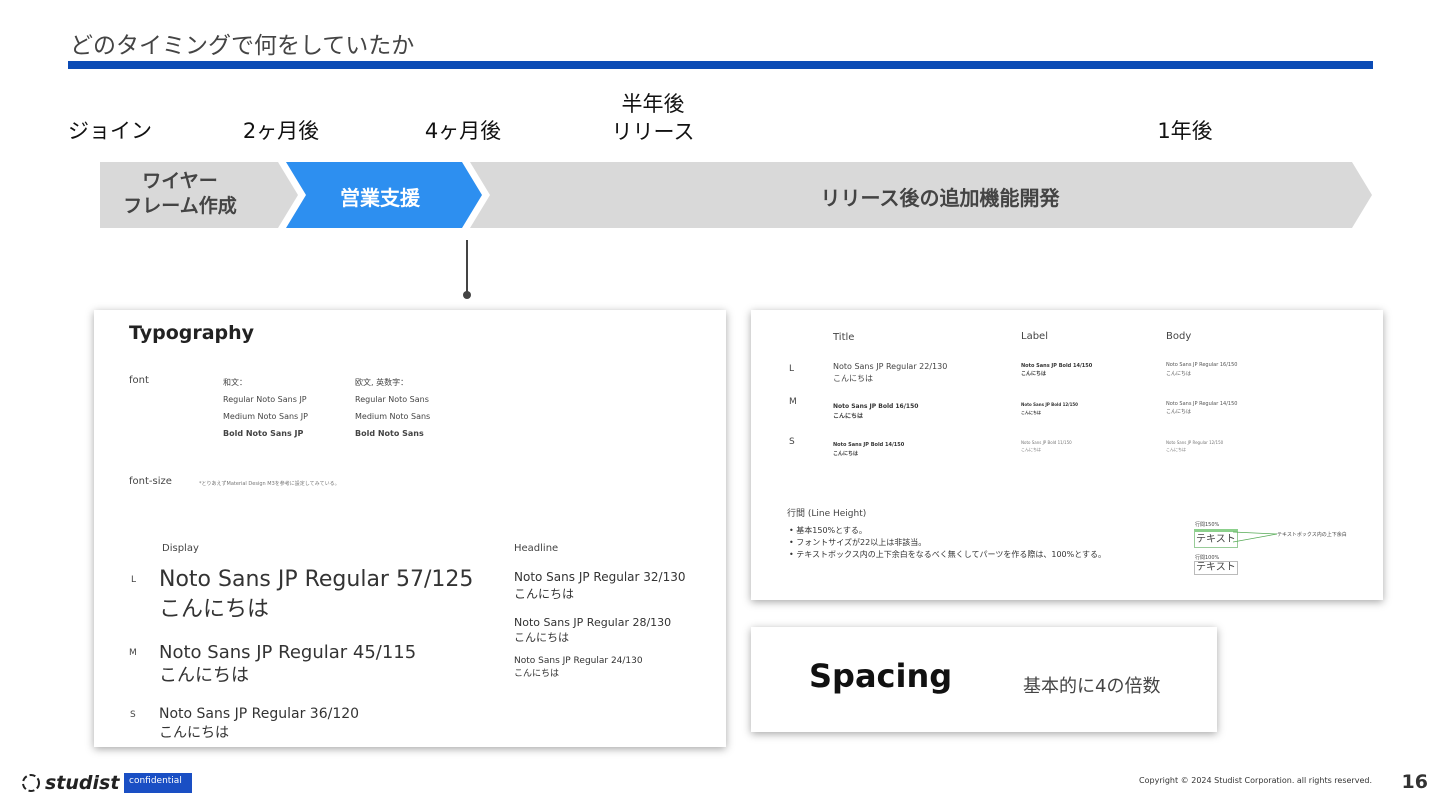  What do you see at coordinates (881, 676) in the screenshot?
I see `spacing-heading: Spacing` at bounding box center [881, 676].